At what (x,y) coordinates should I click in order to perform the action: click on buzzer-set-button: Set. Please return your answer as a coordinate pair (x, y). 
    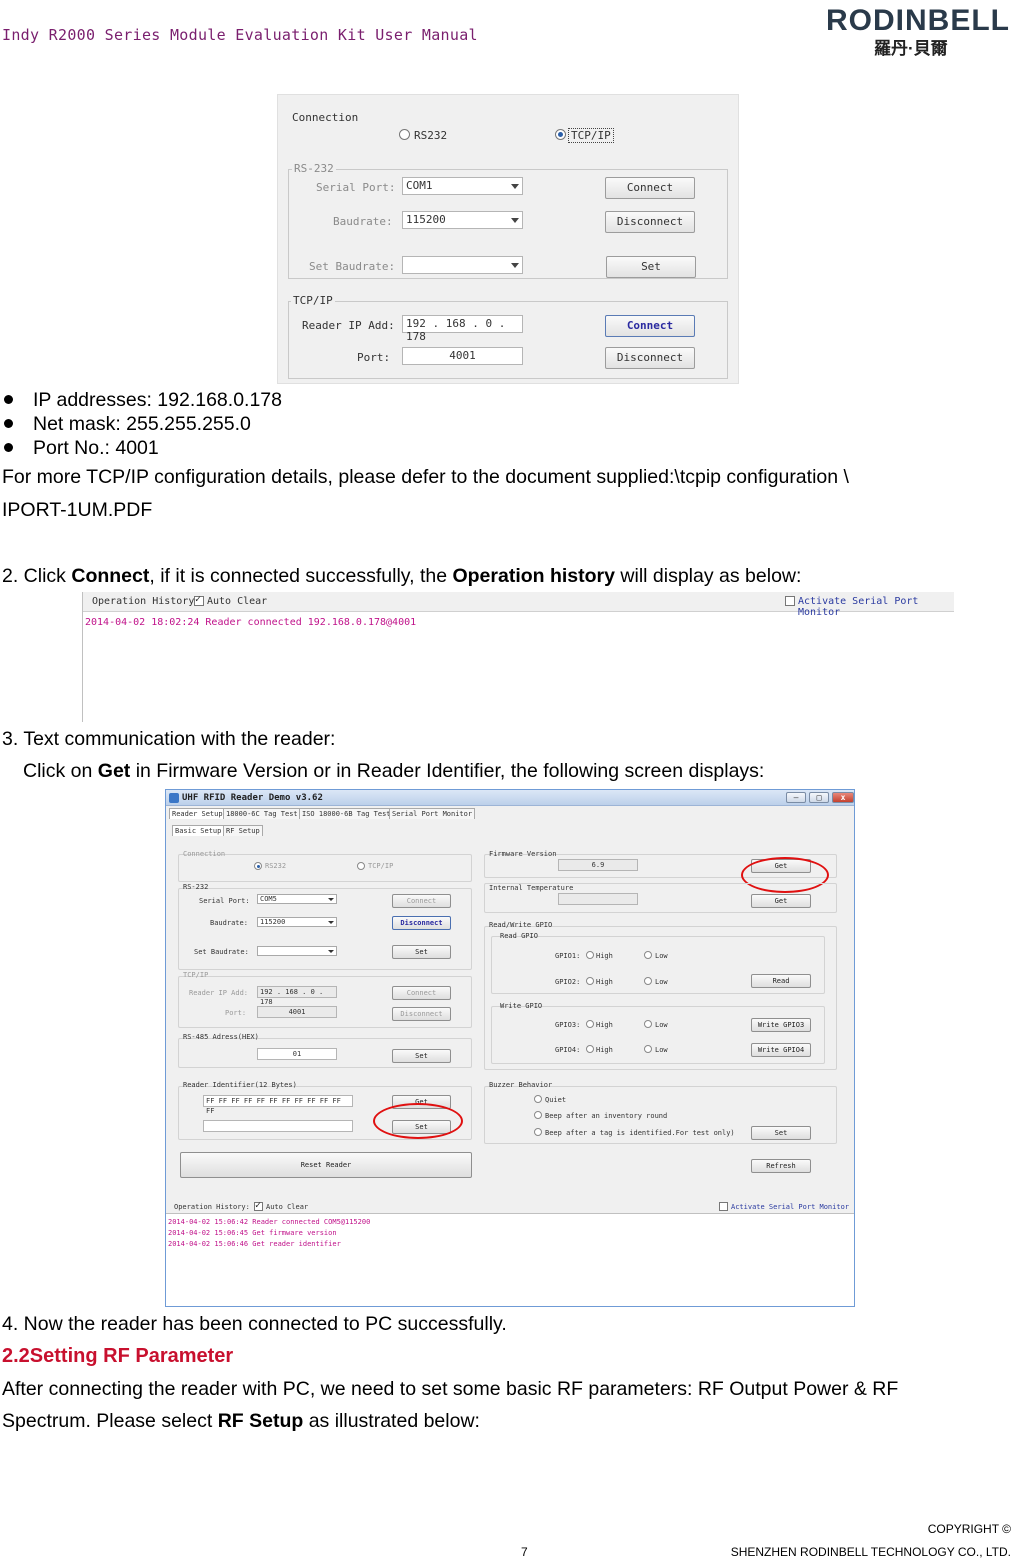
    Looking at the image, I should click on (781, 1133).